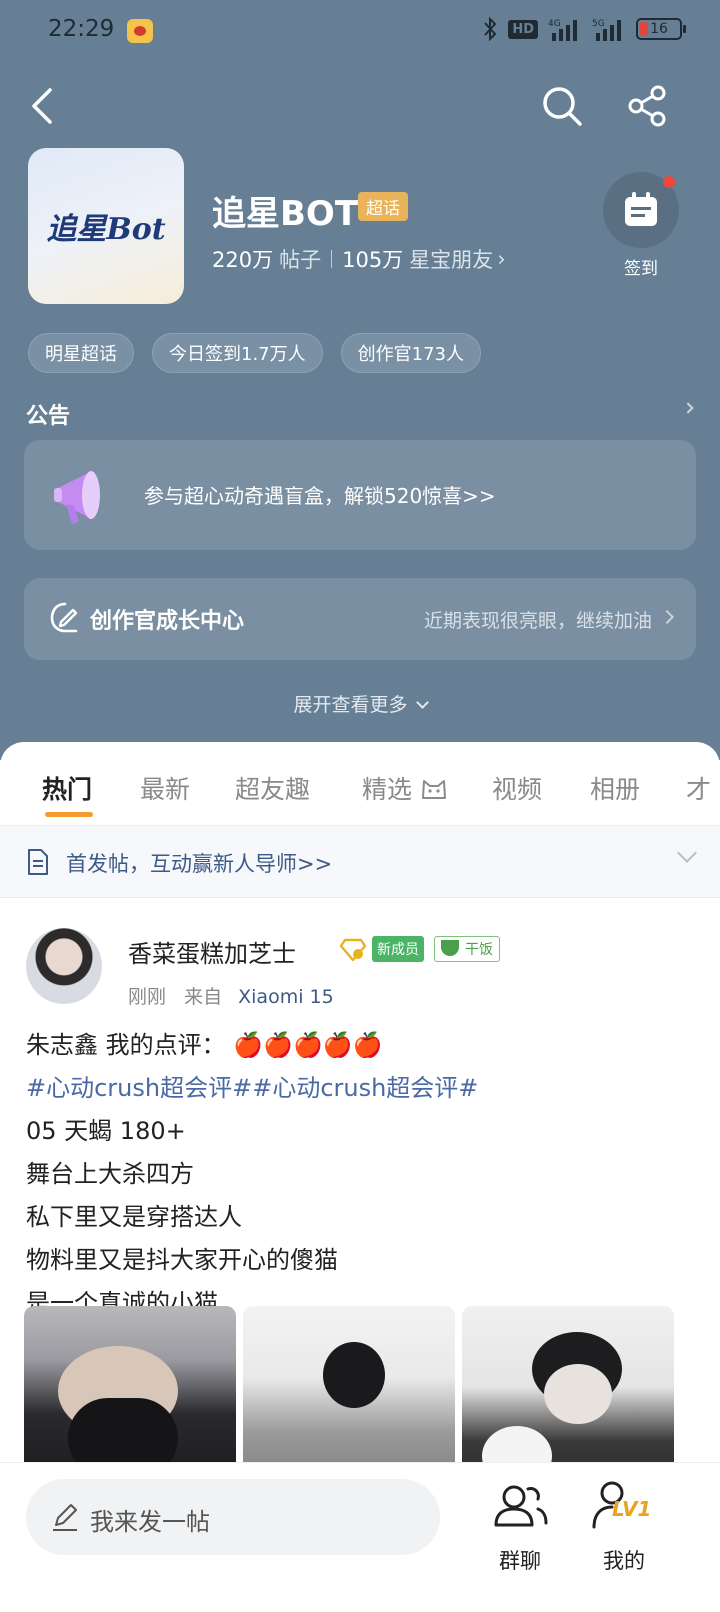 Image resolution: width=720 pixels, height=1612 pixels. Describe the element at coordinates (140, 31) in the screenshot. I see `weibo-notification-icon` at that location.